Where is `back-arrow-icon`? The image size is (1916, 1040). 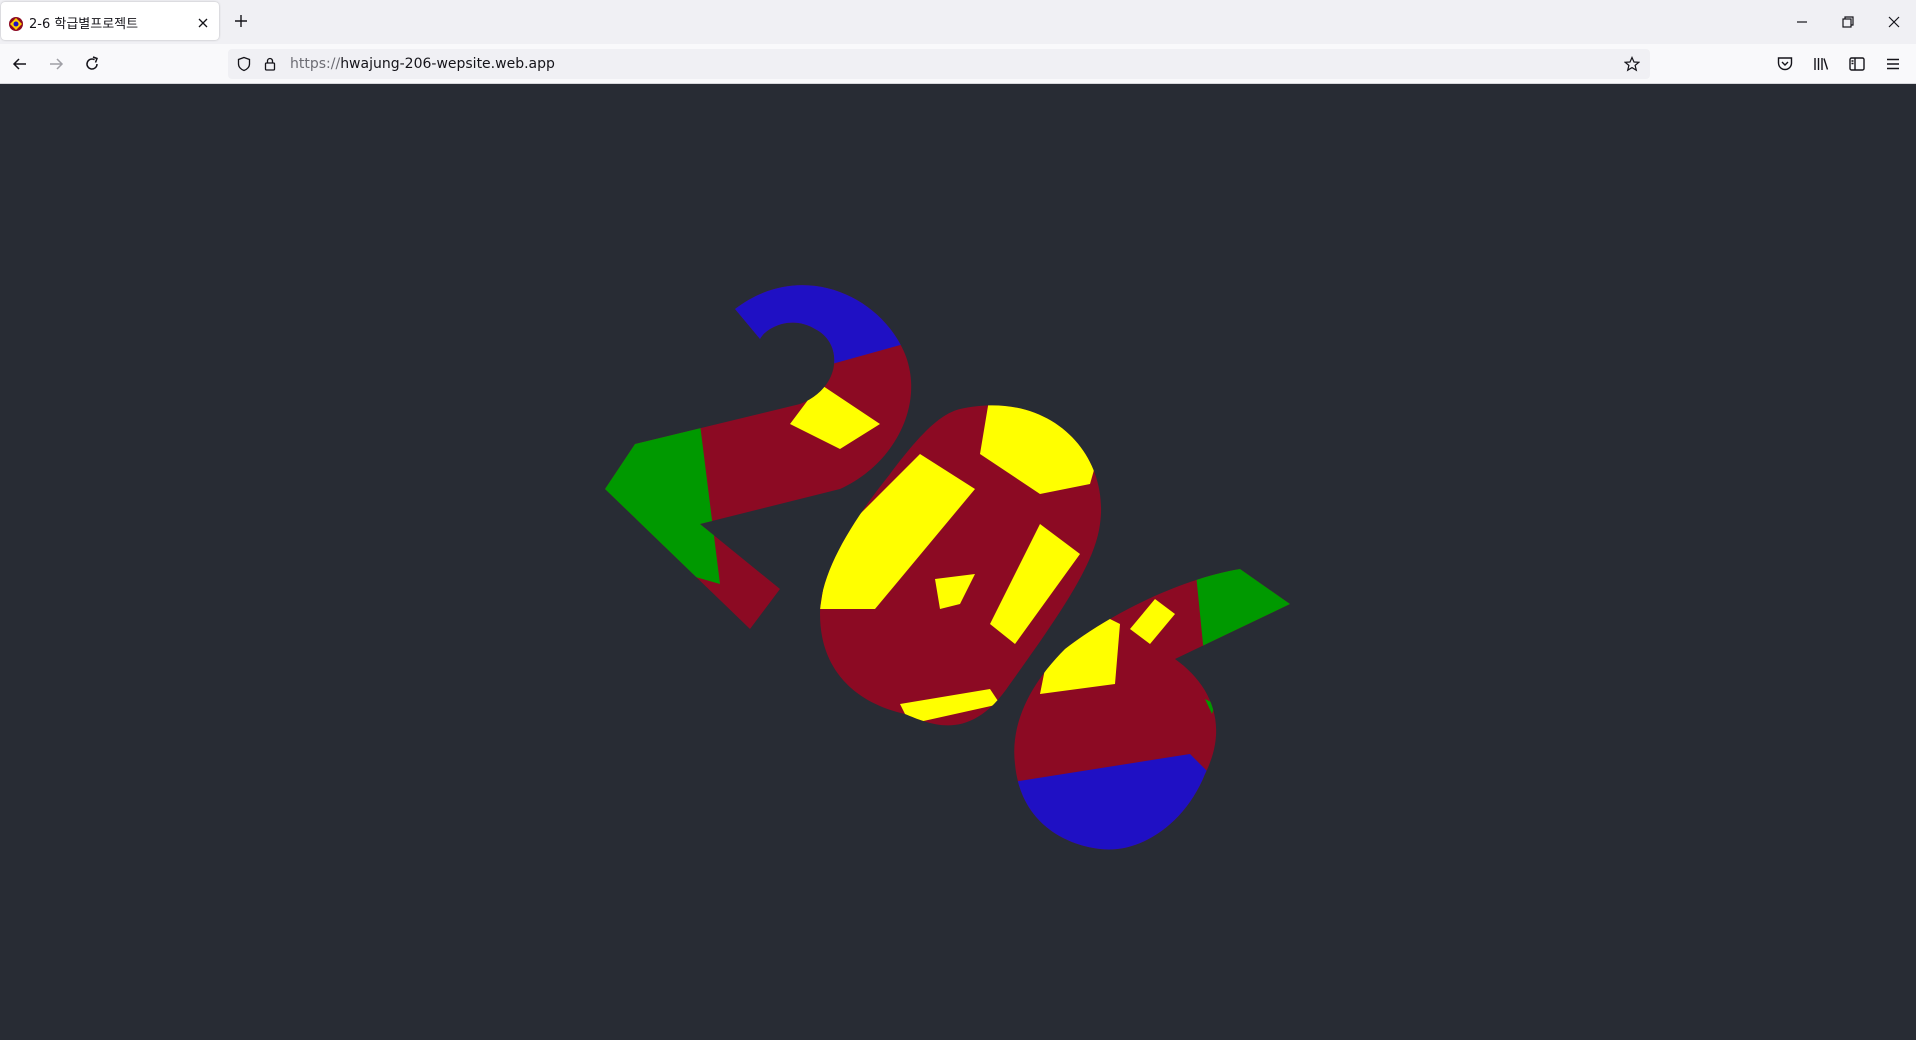
back-arrow-icon is located at coordinates (20, 64).